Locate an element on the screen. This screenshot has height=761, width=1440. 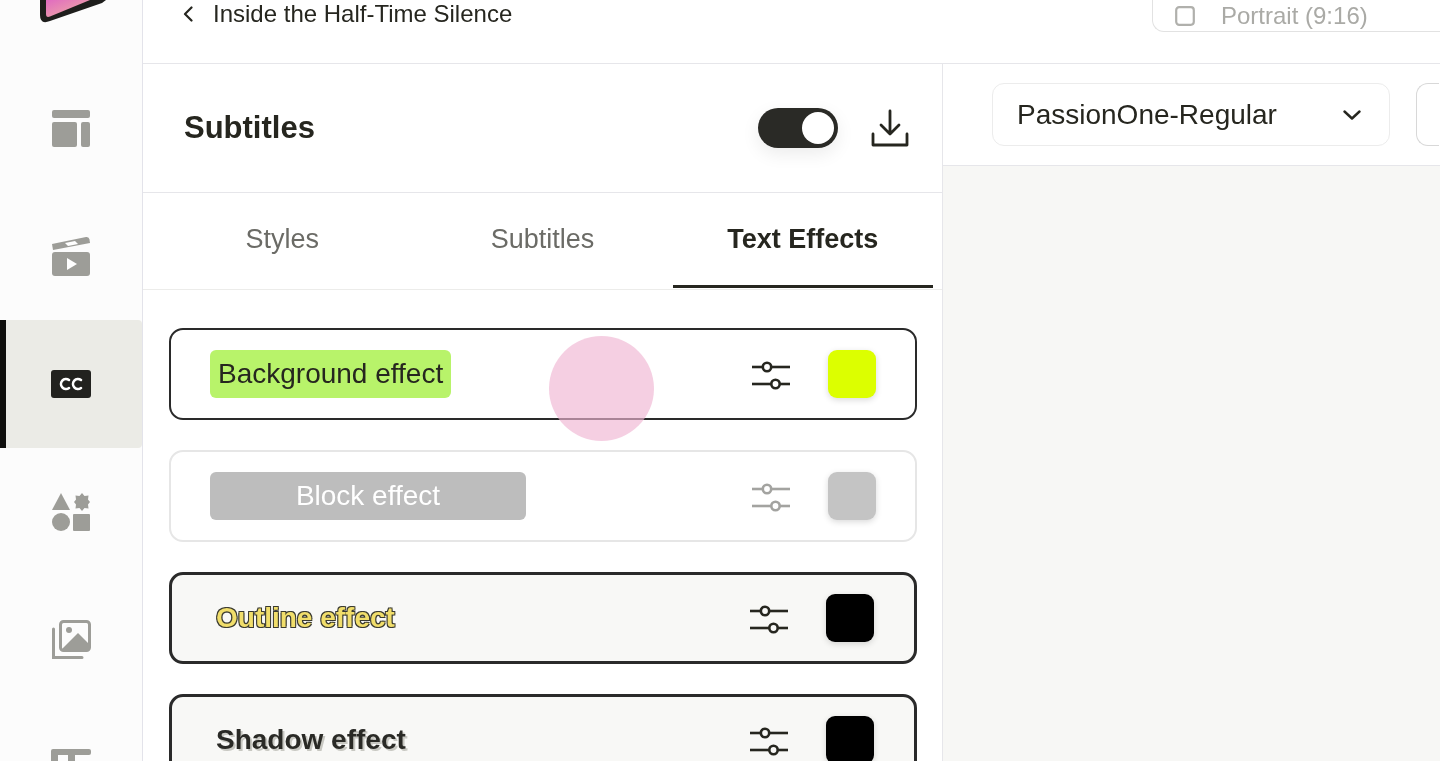
clapperboard-icon is located at coordinates (71, 256).